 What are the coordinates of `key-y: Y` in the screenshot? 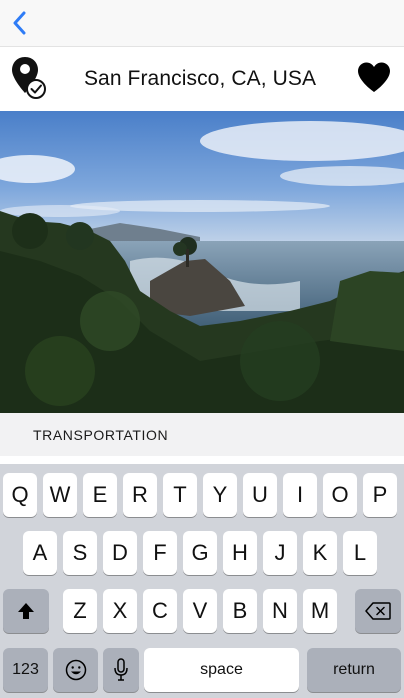 It's located at (220, 495).